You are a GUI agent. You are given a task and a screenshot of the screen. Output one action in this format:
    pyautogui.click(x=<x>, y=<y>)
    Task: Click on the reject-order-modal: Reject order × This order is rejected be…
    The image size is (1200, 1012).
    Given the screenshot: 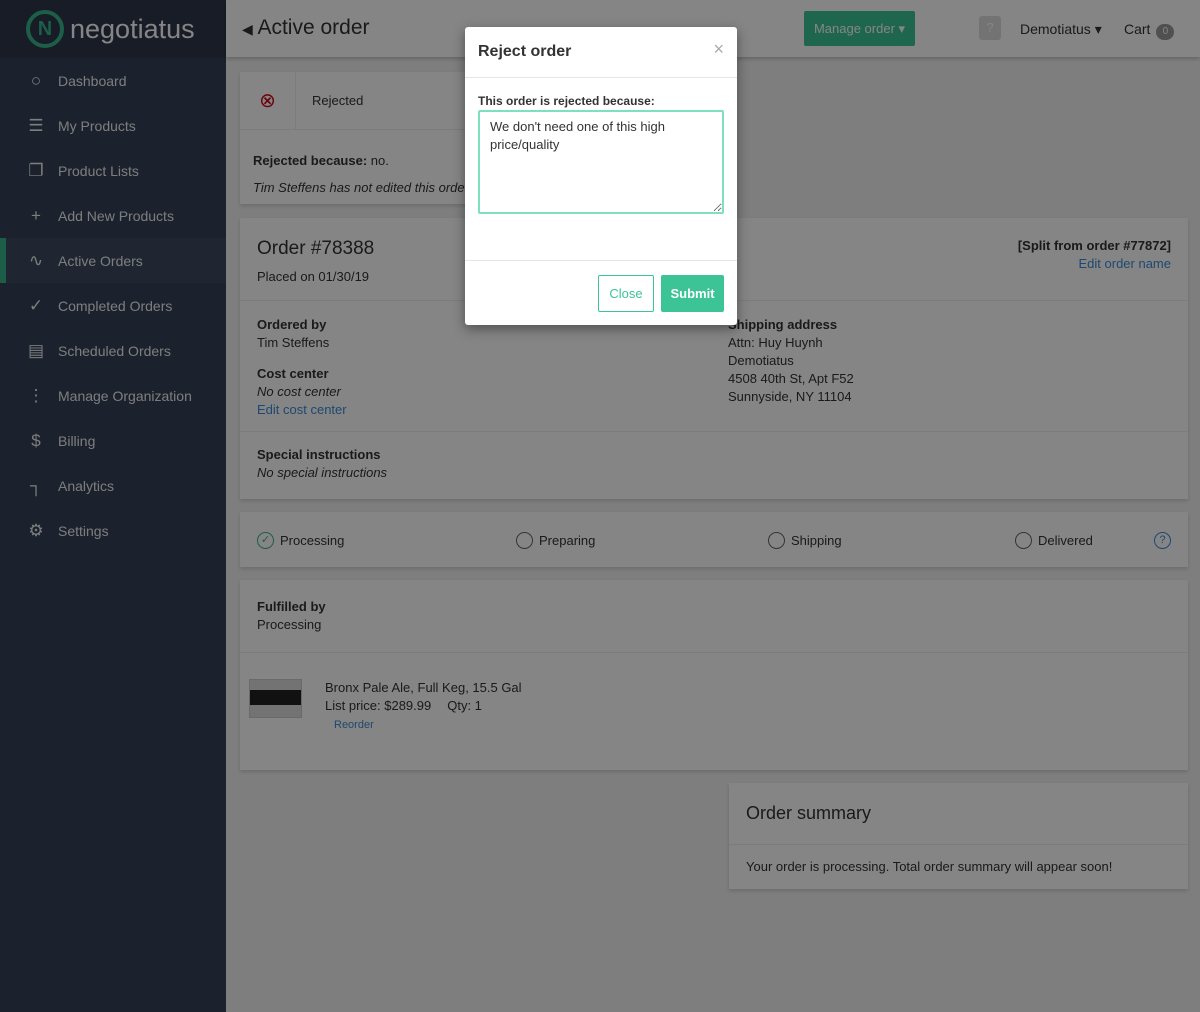 What is the action you would take?
    pyautogui.click(x=601, y=176)
    